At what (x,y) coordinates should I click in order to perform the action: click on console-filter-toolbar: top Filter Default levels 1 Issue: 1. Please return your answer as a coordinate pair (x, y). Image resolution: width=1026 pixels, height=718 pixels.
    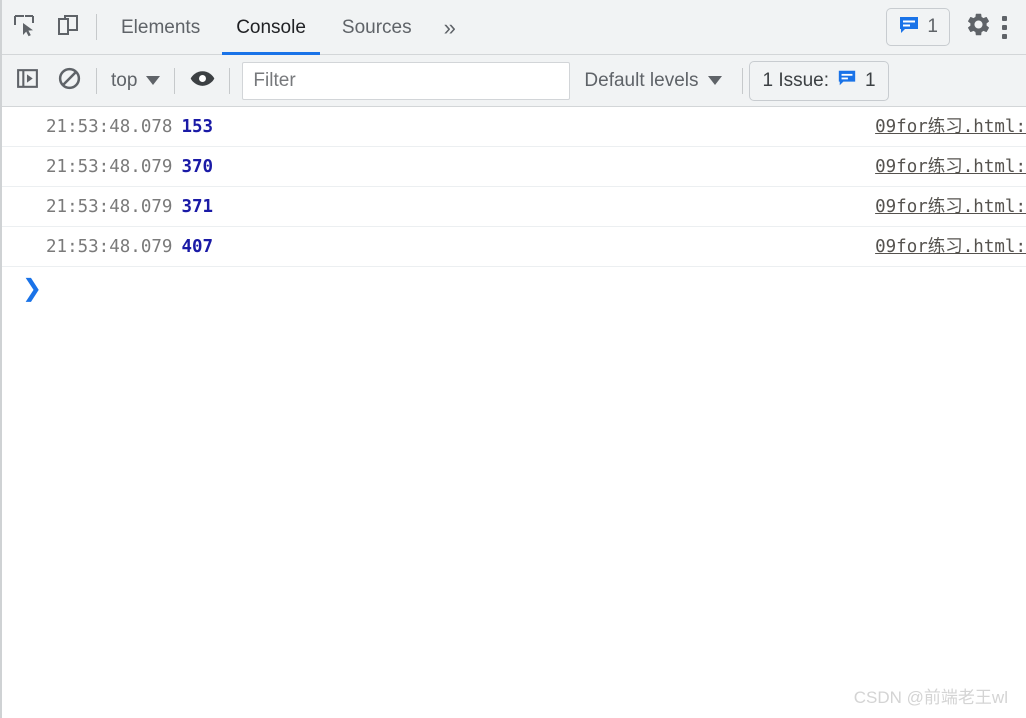
    Looking at the image, I should click on (514, 81).